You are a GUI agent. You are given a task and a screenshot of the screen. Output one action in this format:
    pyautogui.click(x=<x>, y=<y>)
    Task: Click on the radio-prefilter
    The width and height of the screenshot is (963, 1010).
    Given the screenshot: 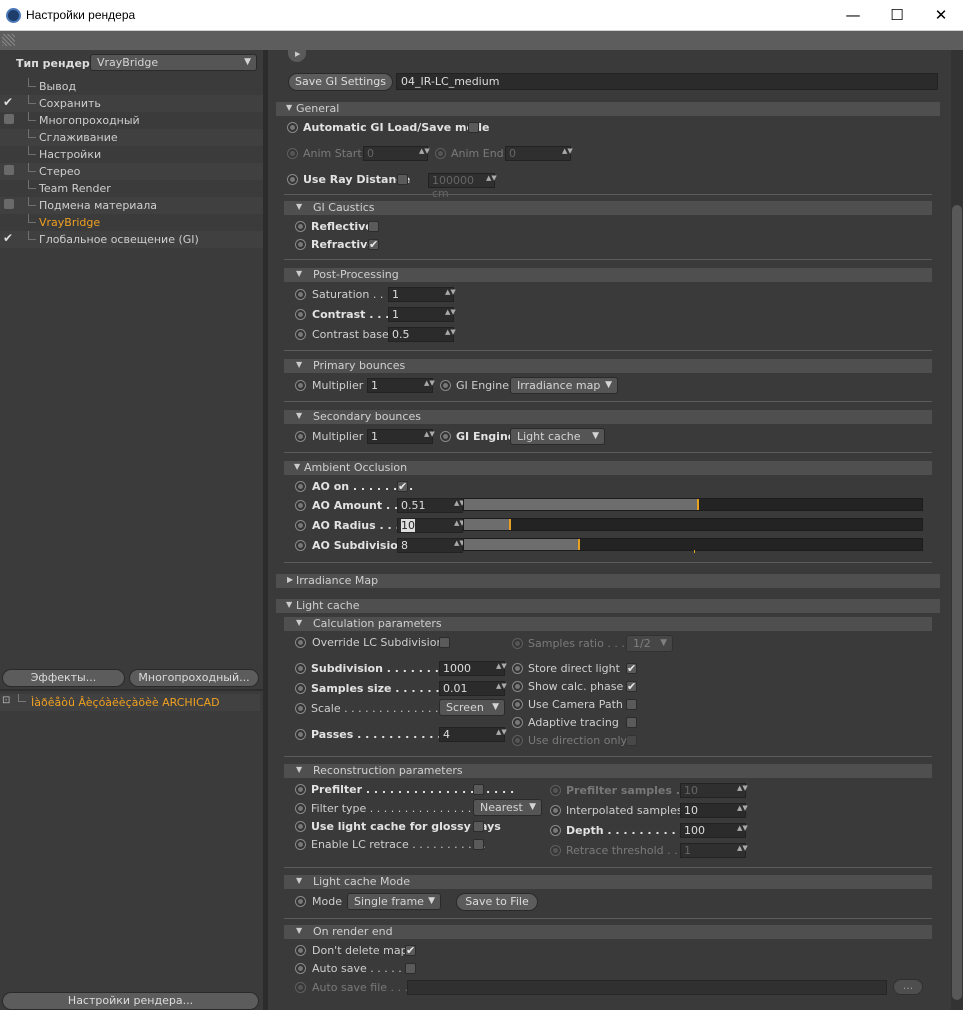 What is the action you would take?
    pyautogui.click(x=300, y=789)
    